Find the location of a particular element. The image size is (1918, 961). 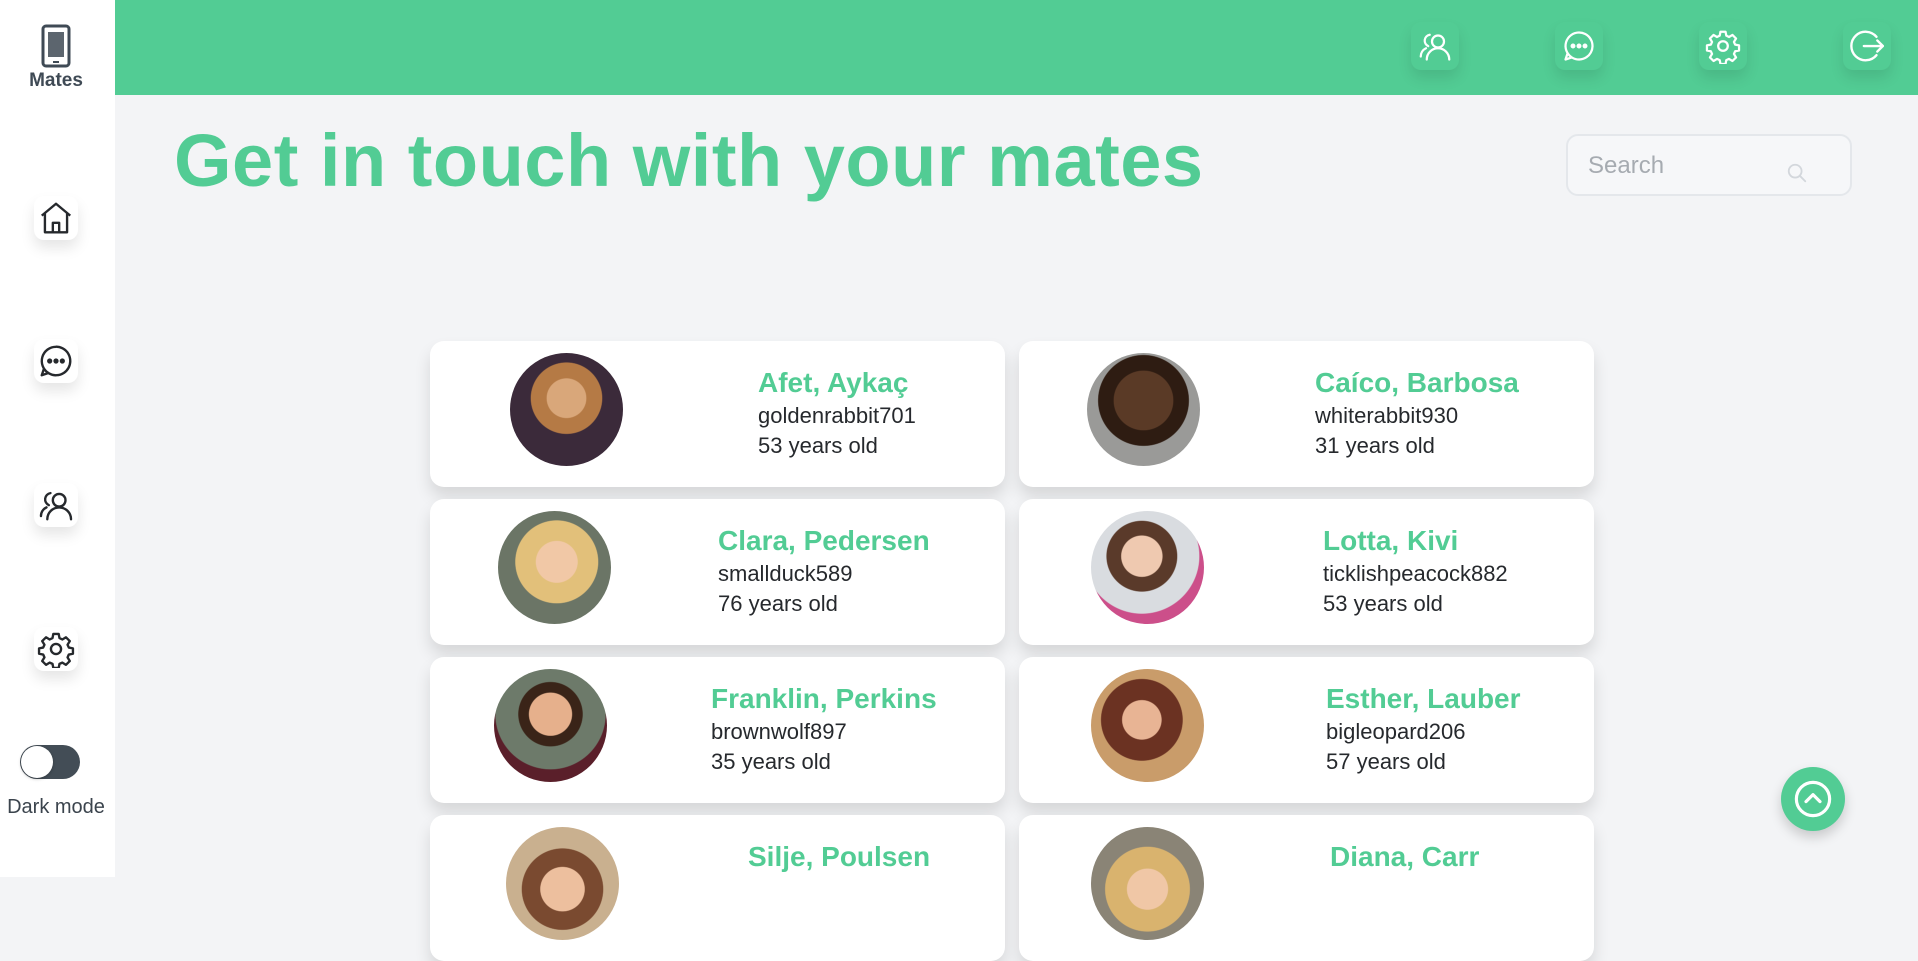

top-mates-button is located at coordinates (1435, 46).